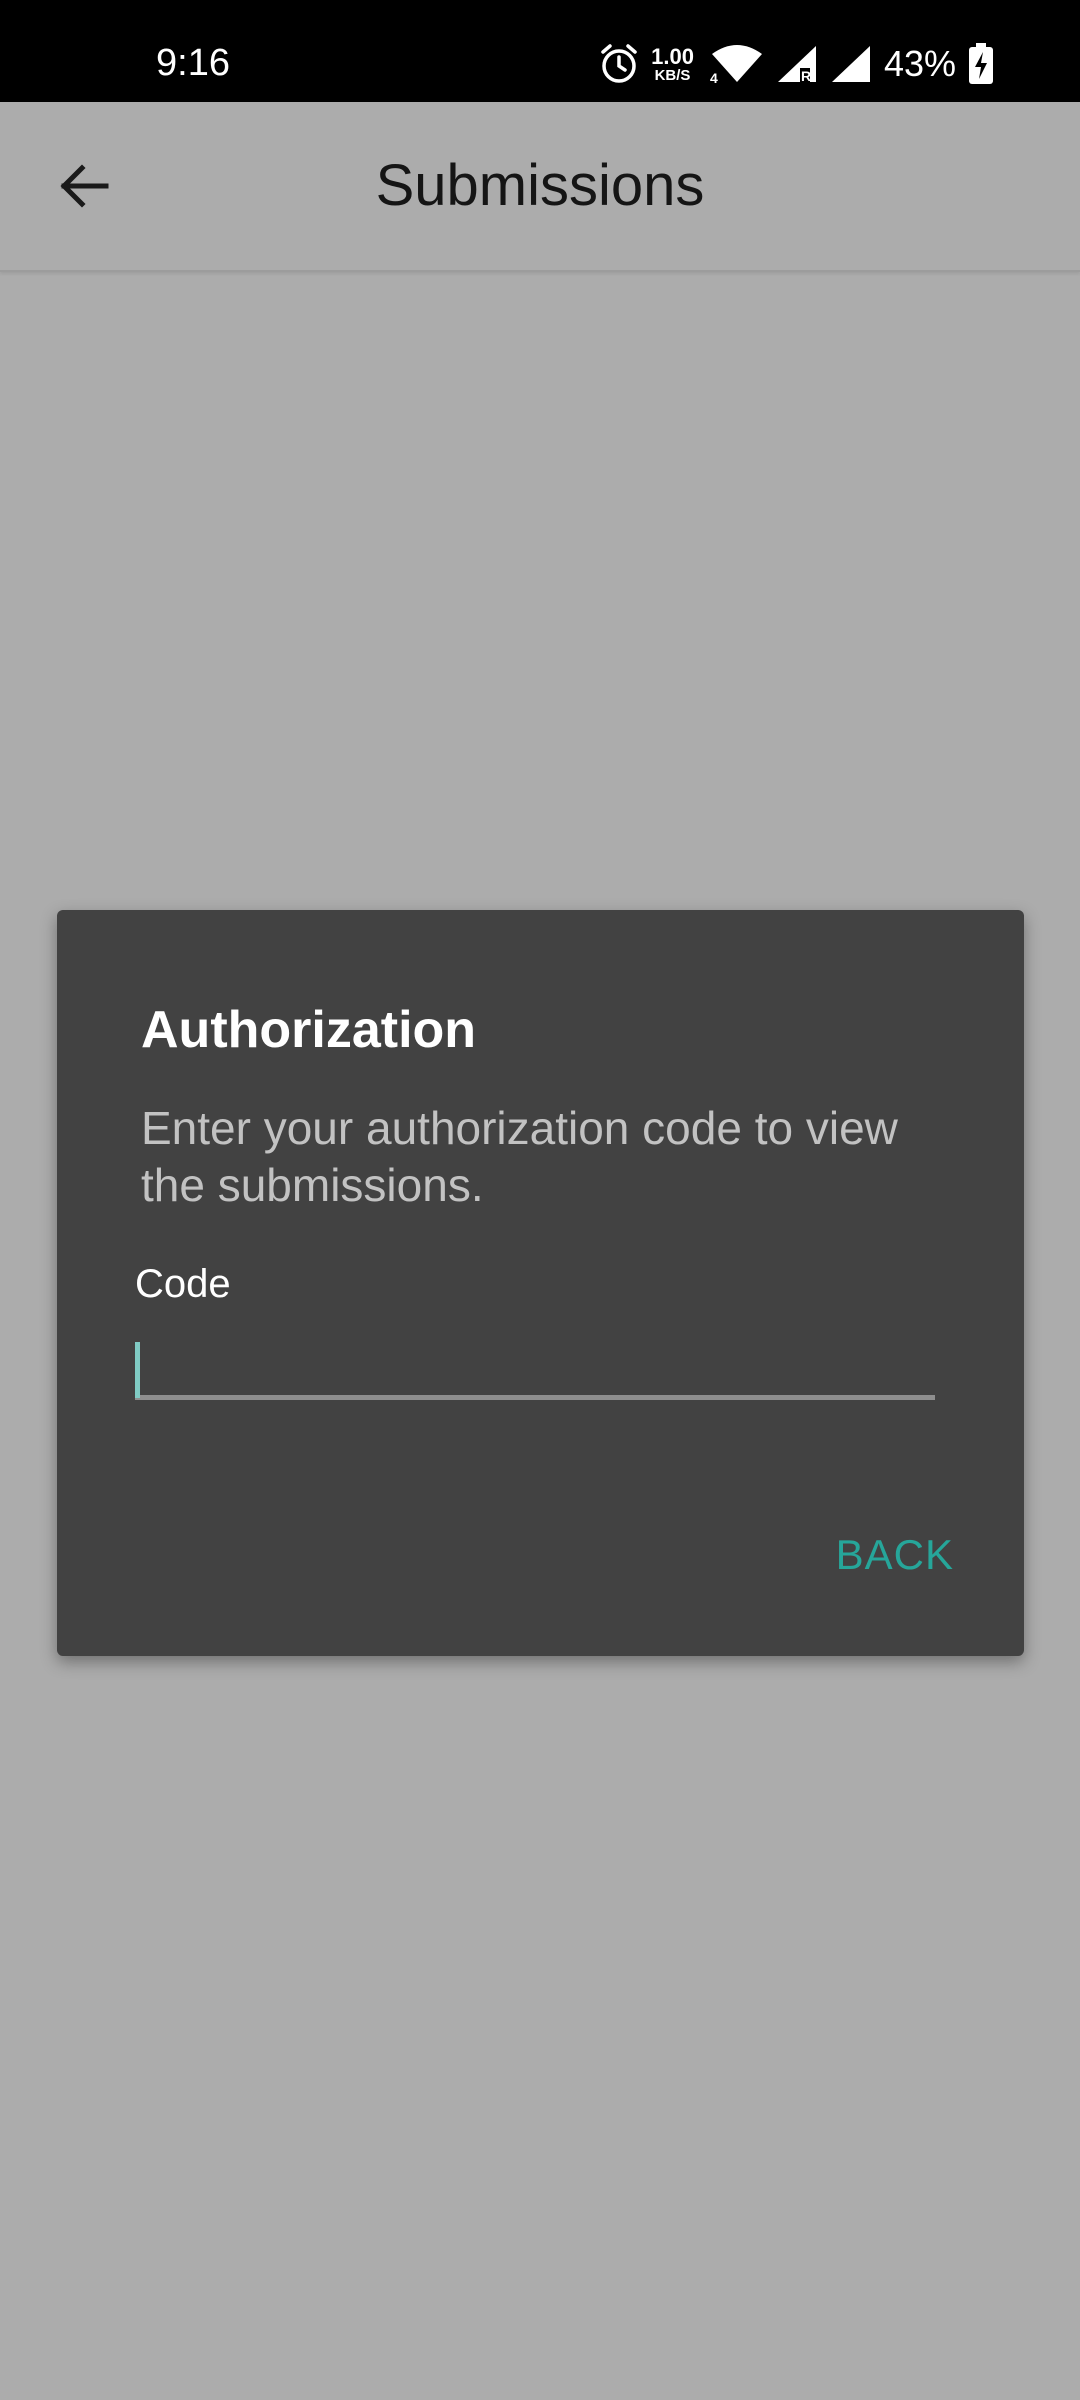 The width and height of the screenshot is (1080, 2400). I want to click on net-speed-value: 1.00, so click(672, 56).